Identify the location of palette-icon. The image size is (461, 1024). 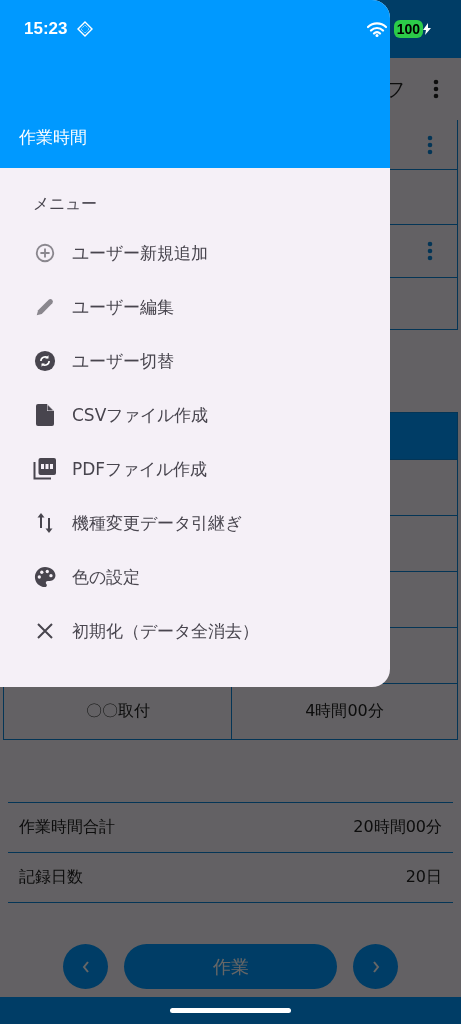
(45, 577).